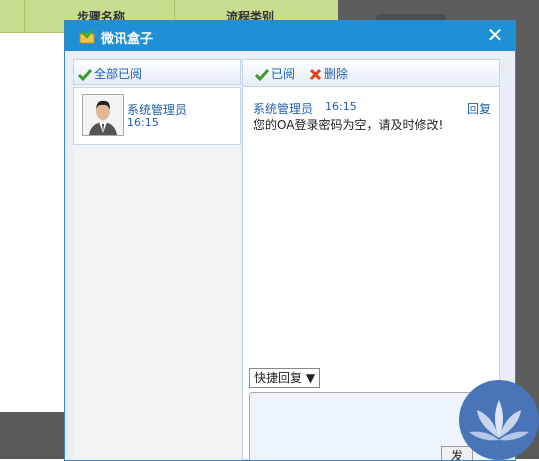  I want to click on message-time: 16:15, so click(341, 106).